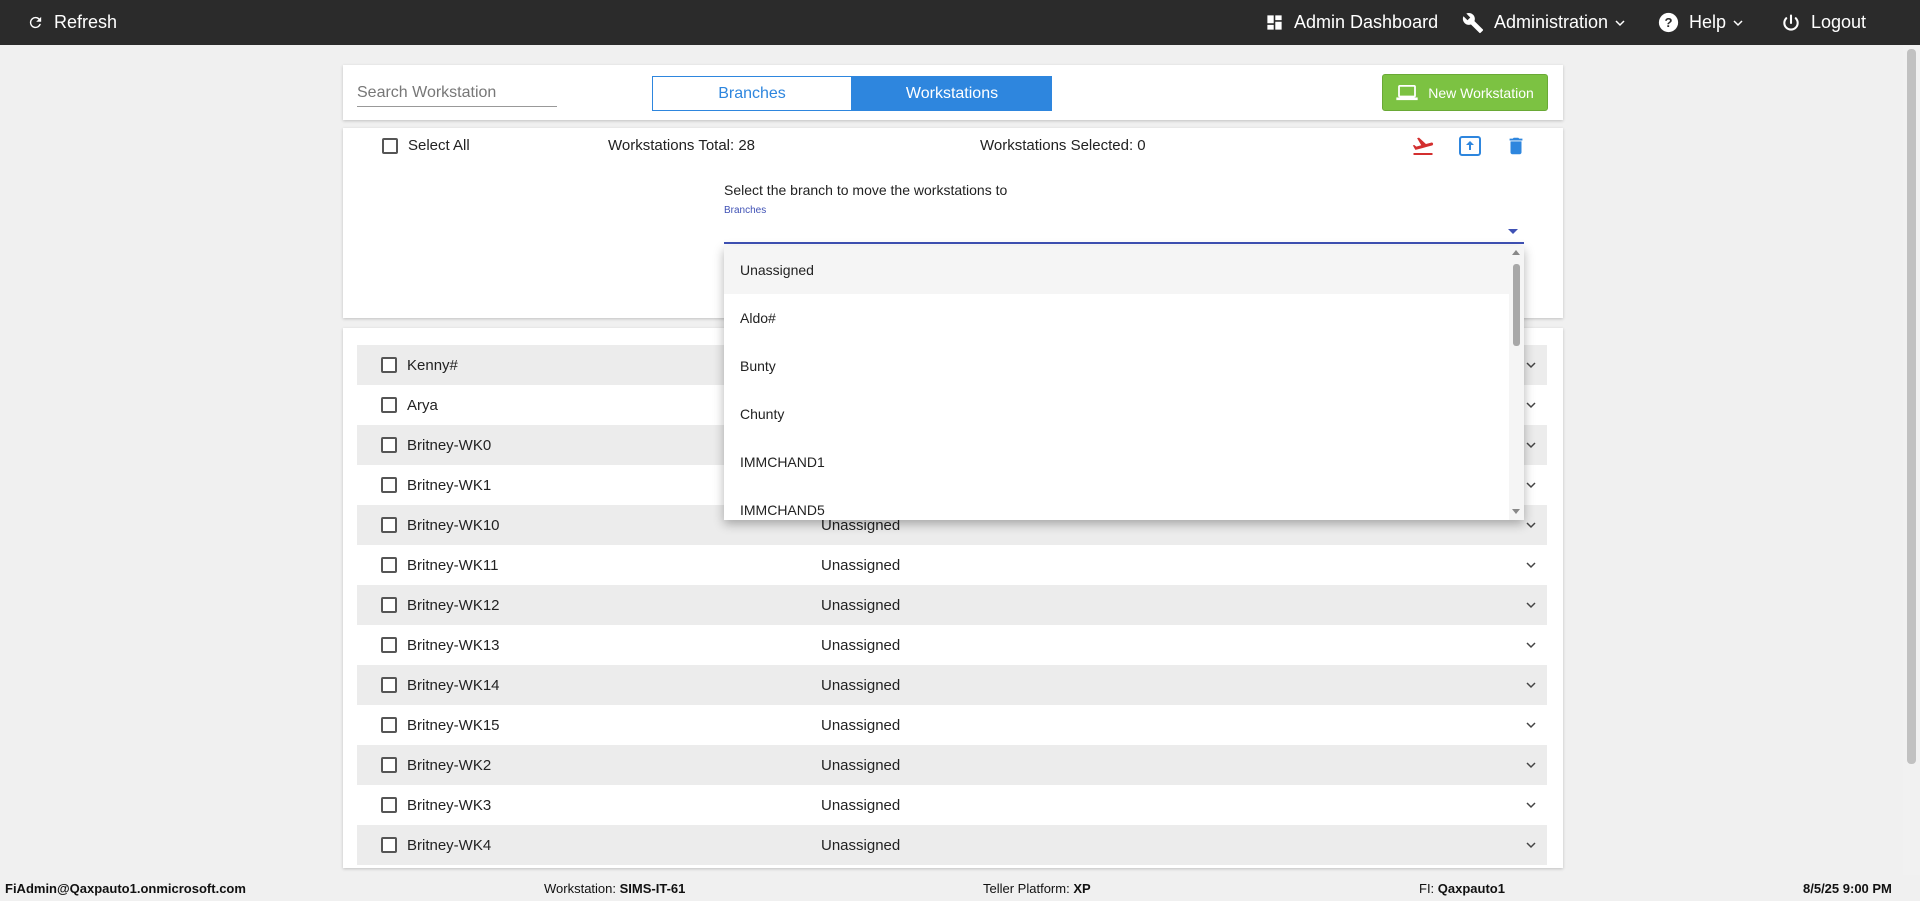  What do you see at coordinates (1708, 22) in the screenshot?
I see `help-label: Help` at bounding box center [1708, 22].